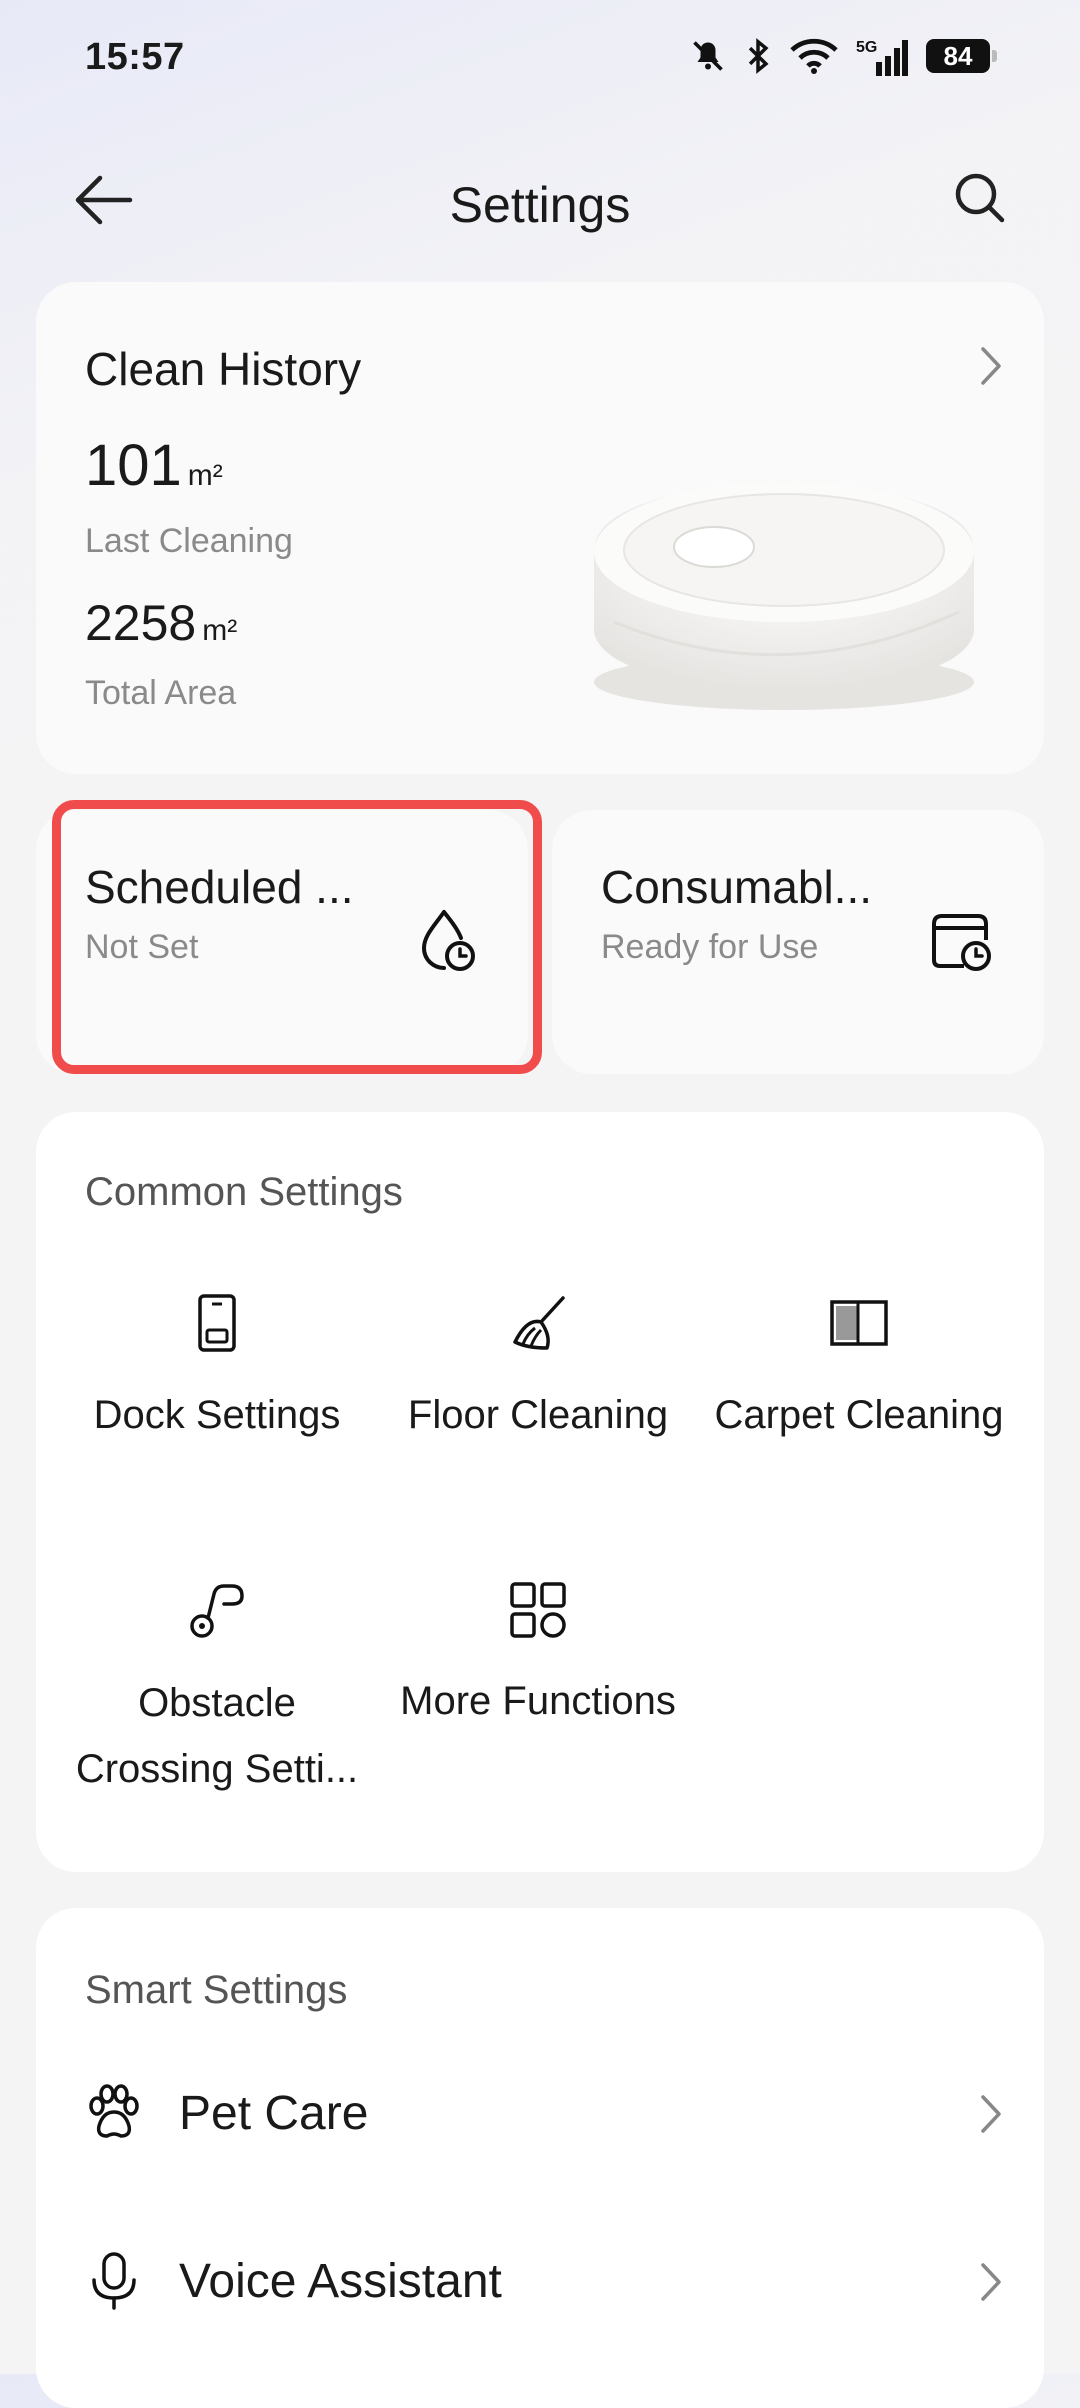 This screenshot has height=2408, width=1080. Describe the element at coordinates (217, 1415) in the screenshot. I see `dock-settings-label: Dock Settings` at that location.